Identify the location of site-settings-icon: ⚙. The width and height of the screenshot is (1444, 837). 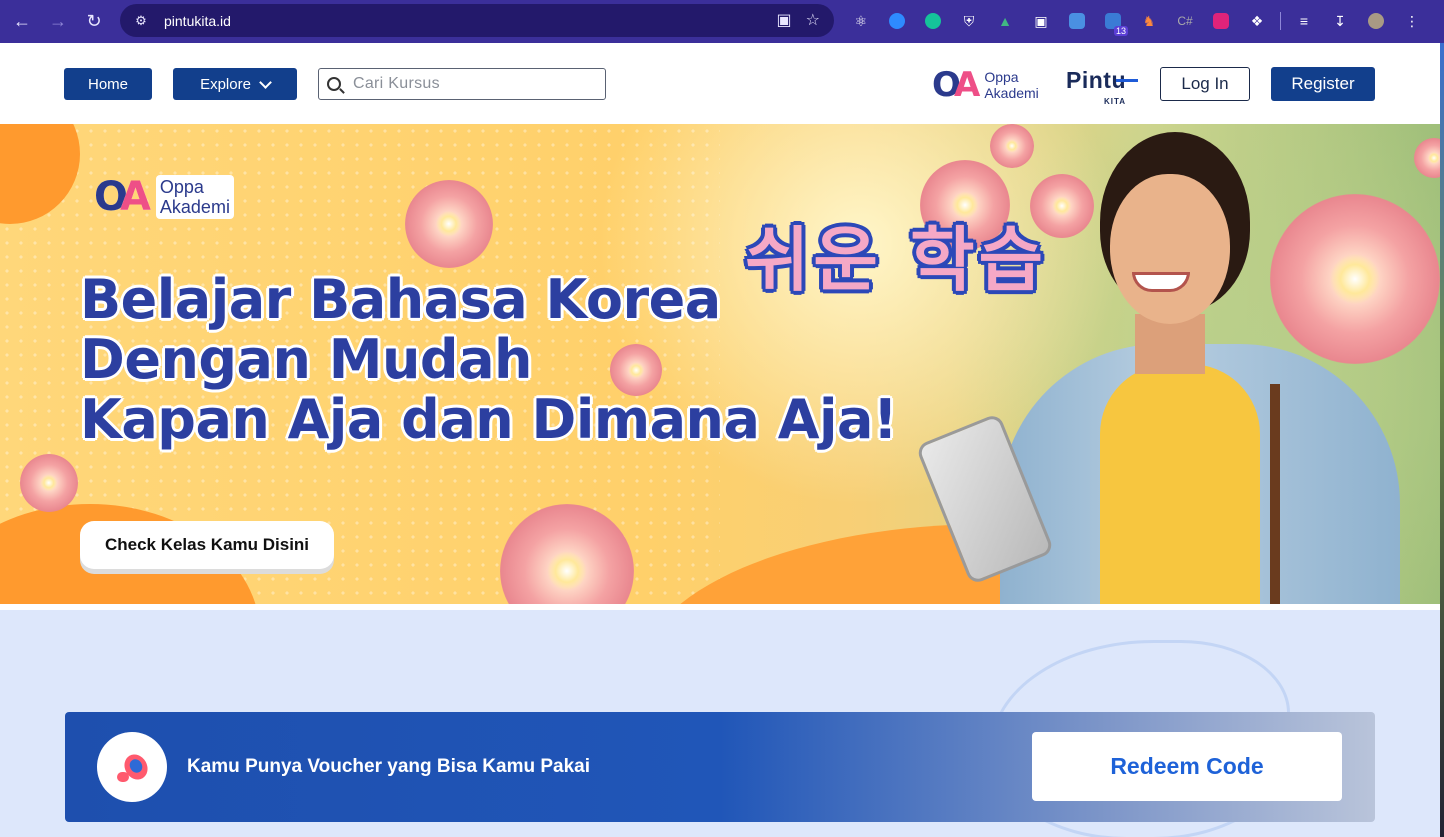
(141, 21).